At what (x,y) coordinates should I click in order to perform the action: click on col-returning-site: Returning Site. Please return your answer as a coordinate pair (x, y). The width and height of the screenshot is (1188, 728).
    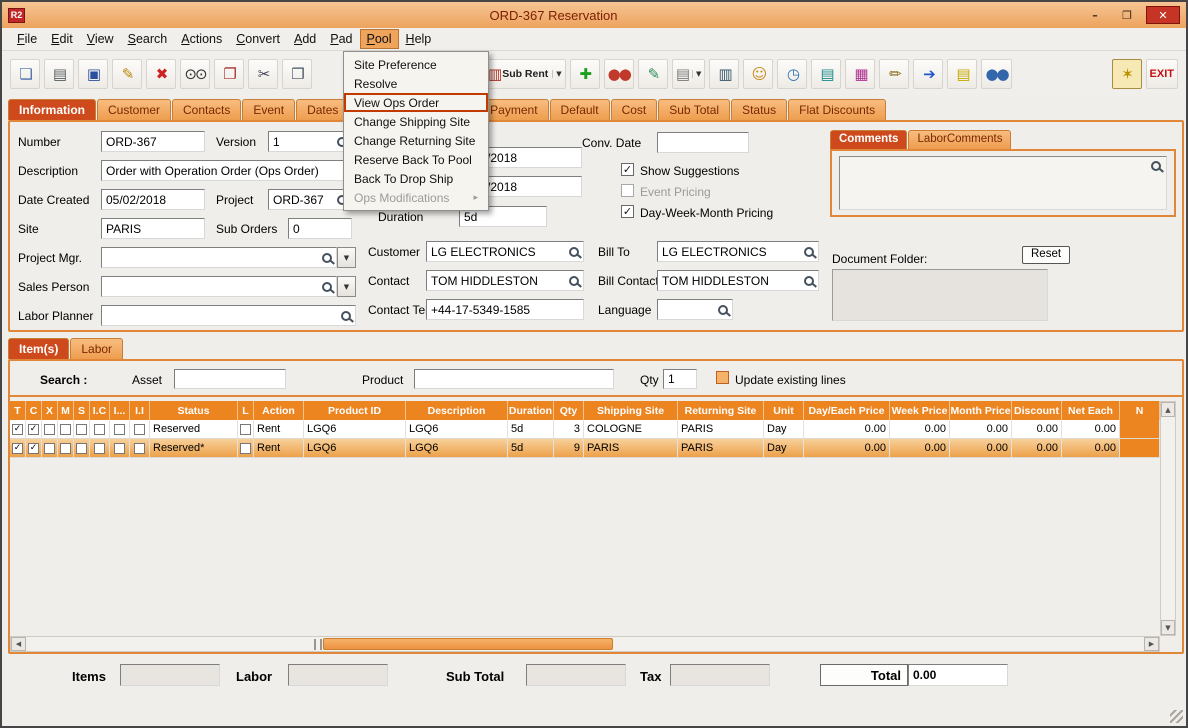
    Looking at the image, I should click on (721, 410).